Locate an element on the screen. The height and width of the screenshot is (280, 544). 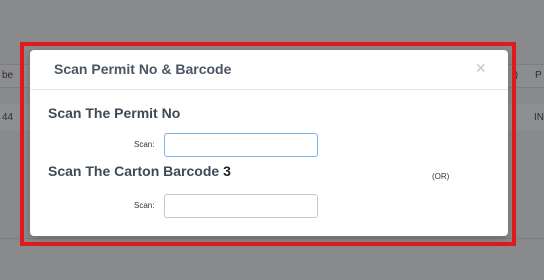
permit-scan-label: Scan: is located at coordinates (144, 144).